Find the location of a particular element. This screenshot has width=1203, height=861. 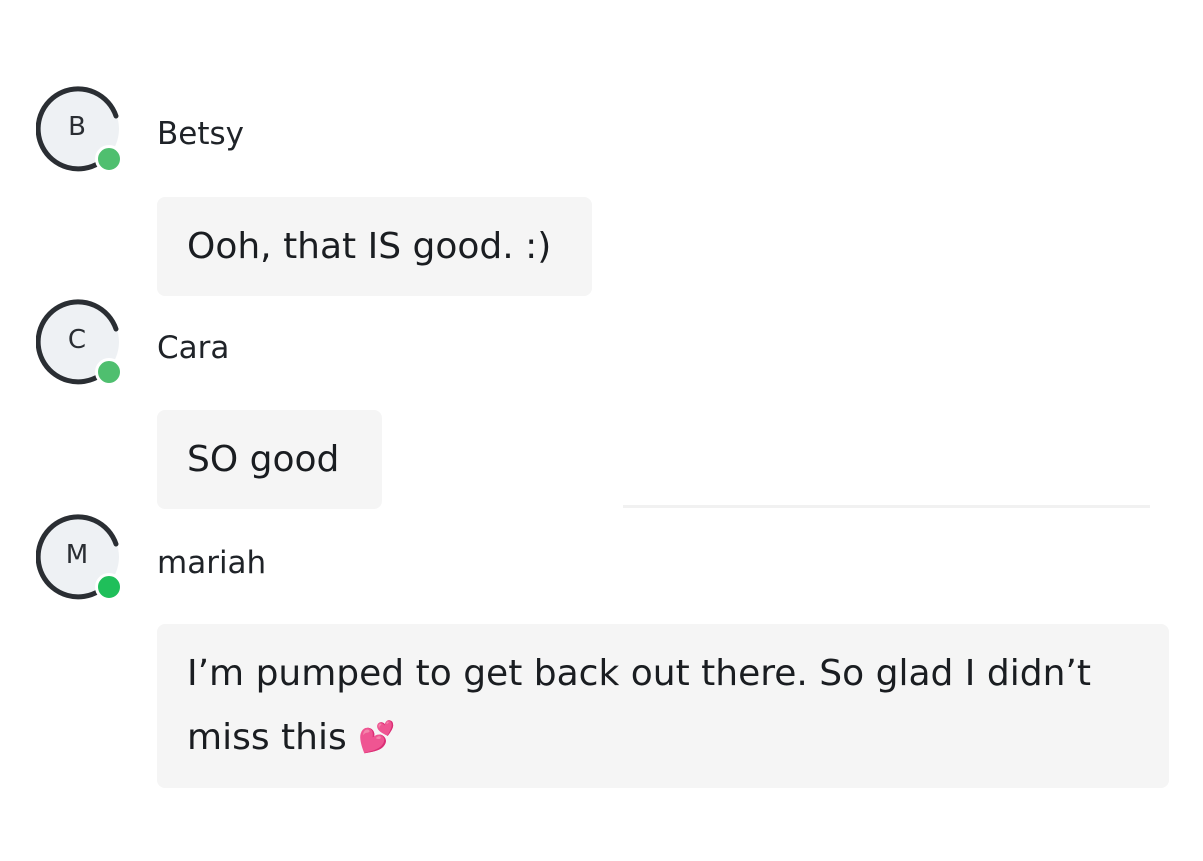

sender-name: Cara is located at coordinates (193, 348).